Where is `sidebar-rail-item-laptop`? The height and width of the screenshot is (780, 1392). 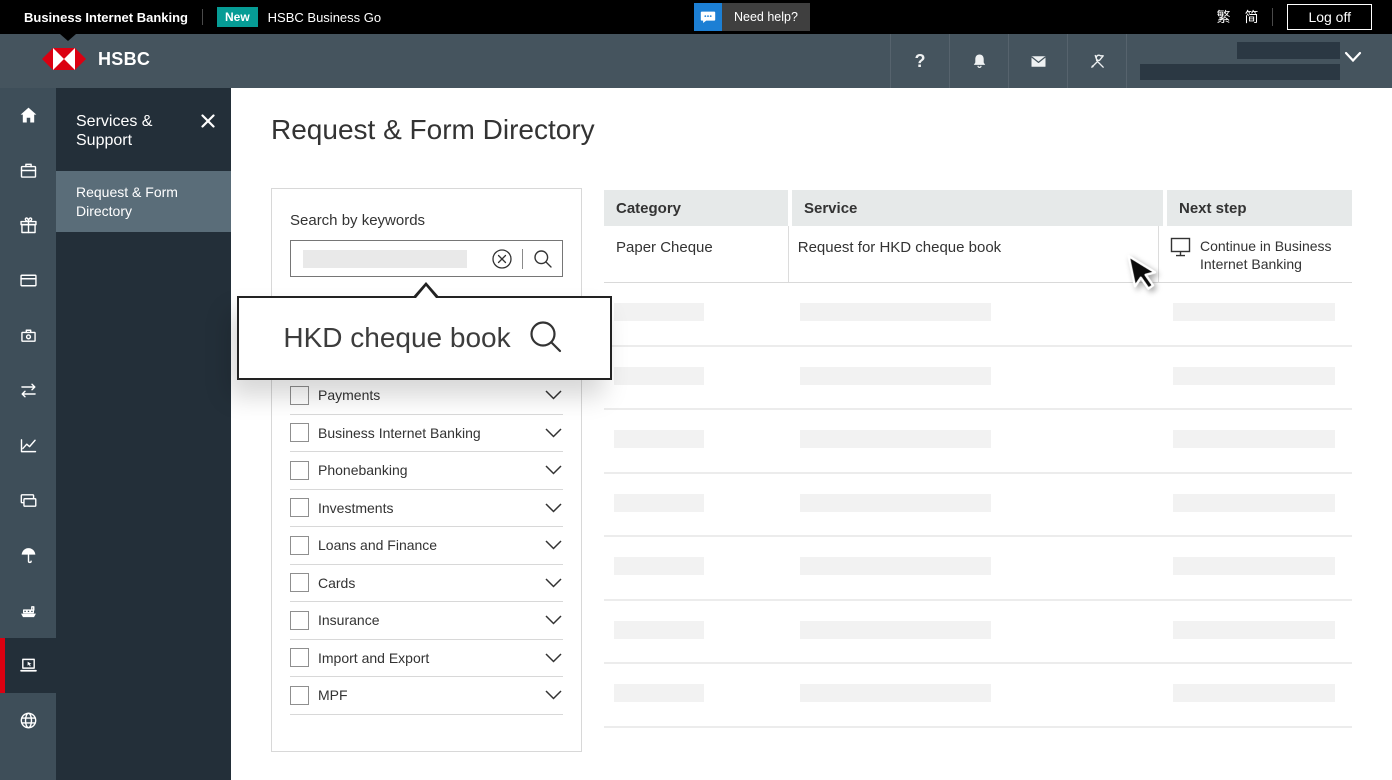
sidebar-rail-item-laptop is located at coordinates (28, 665).